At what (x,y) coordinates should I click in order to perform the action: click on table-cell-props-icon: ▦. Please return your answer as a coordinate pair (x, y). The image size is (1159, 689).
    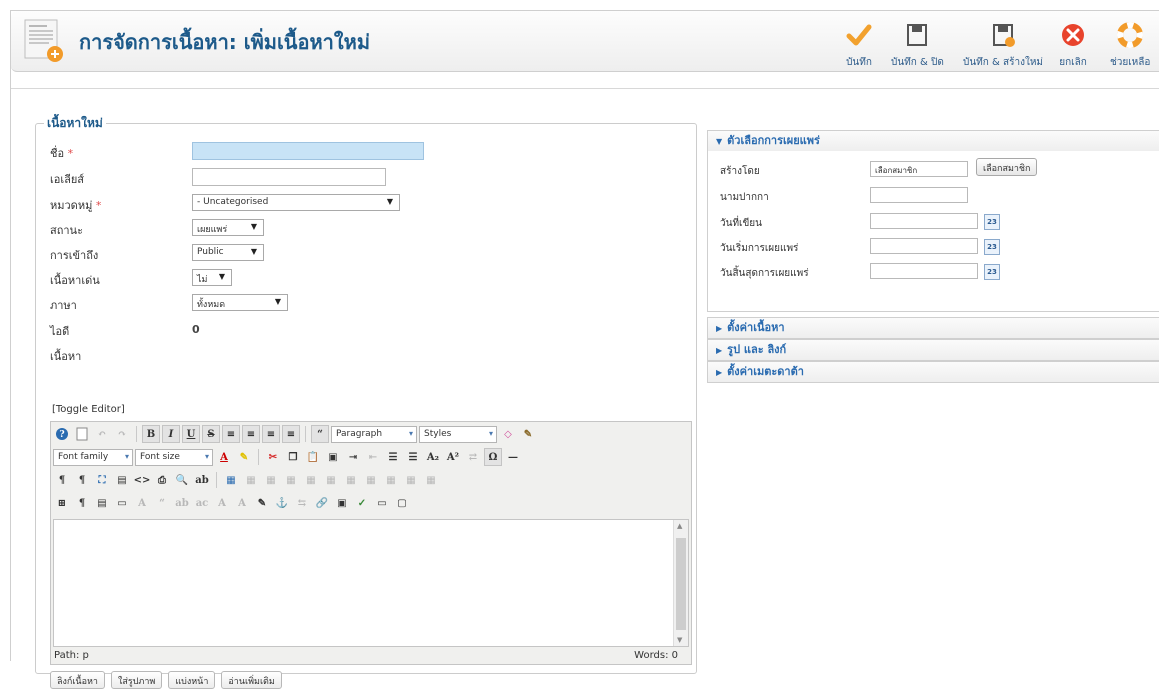
    Looking at the image, I should click on (271, 480).